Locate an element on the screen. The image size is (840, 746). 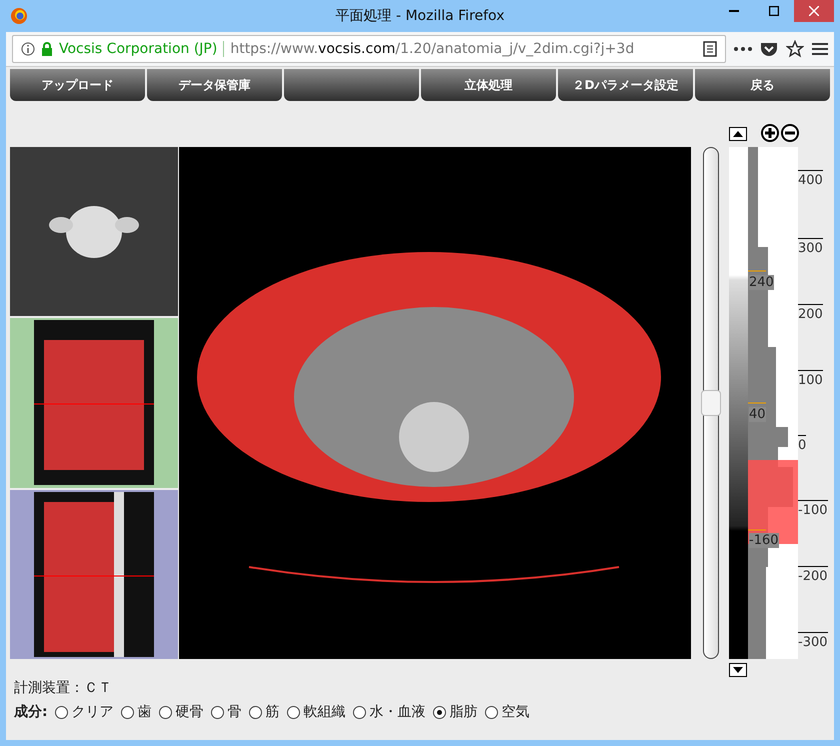
info-icon is located at coordinates (28, 49).